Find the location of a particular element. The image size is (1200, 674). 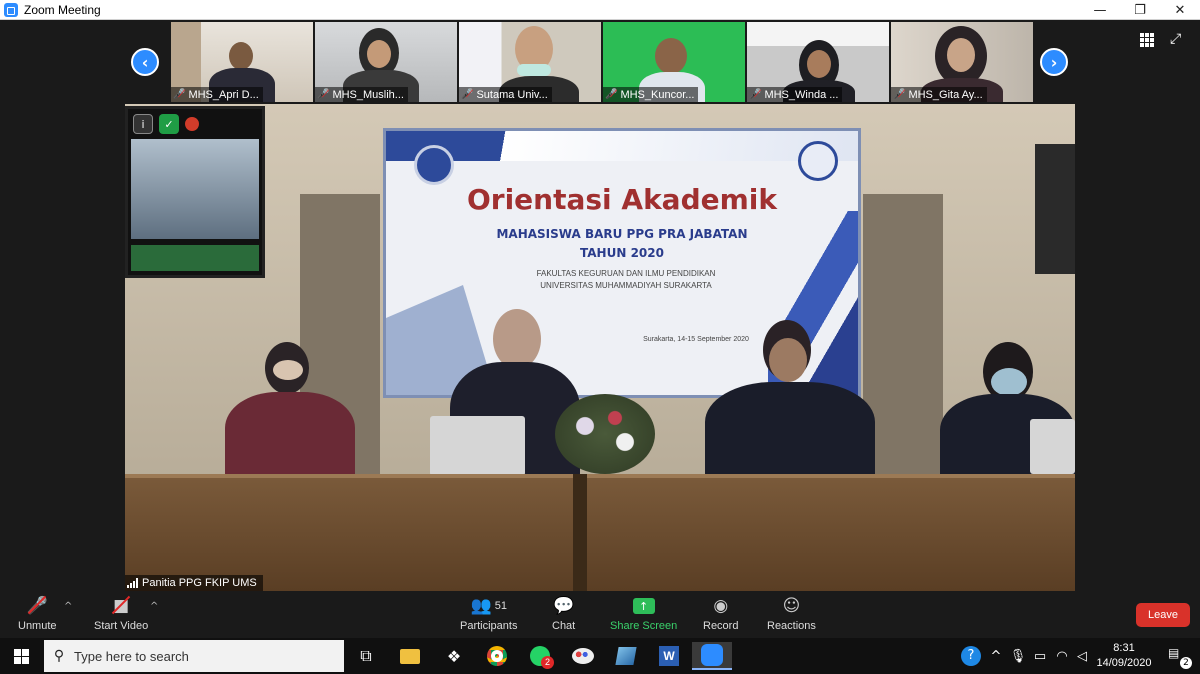

active-speaker-name: Panitia PPG FKIP UMS is located at coordinates (199, 583).